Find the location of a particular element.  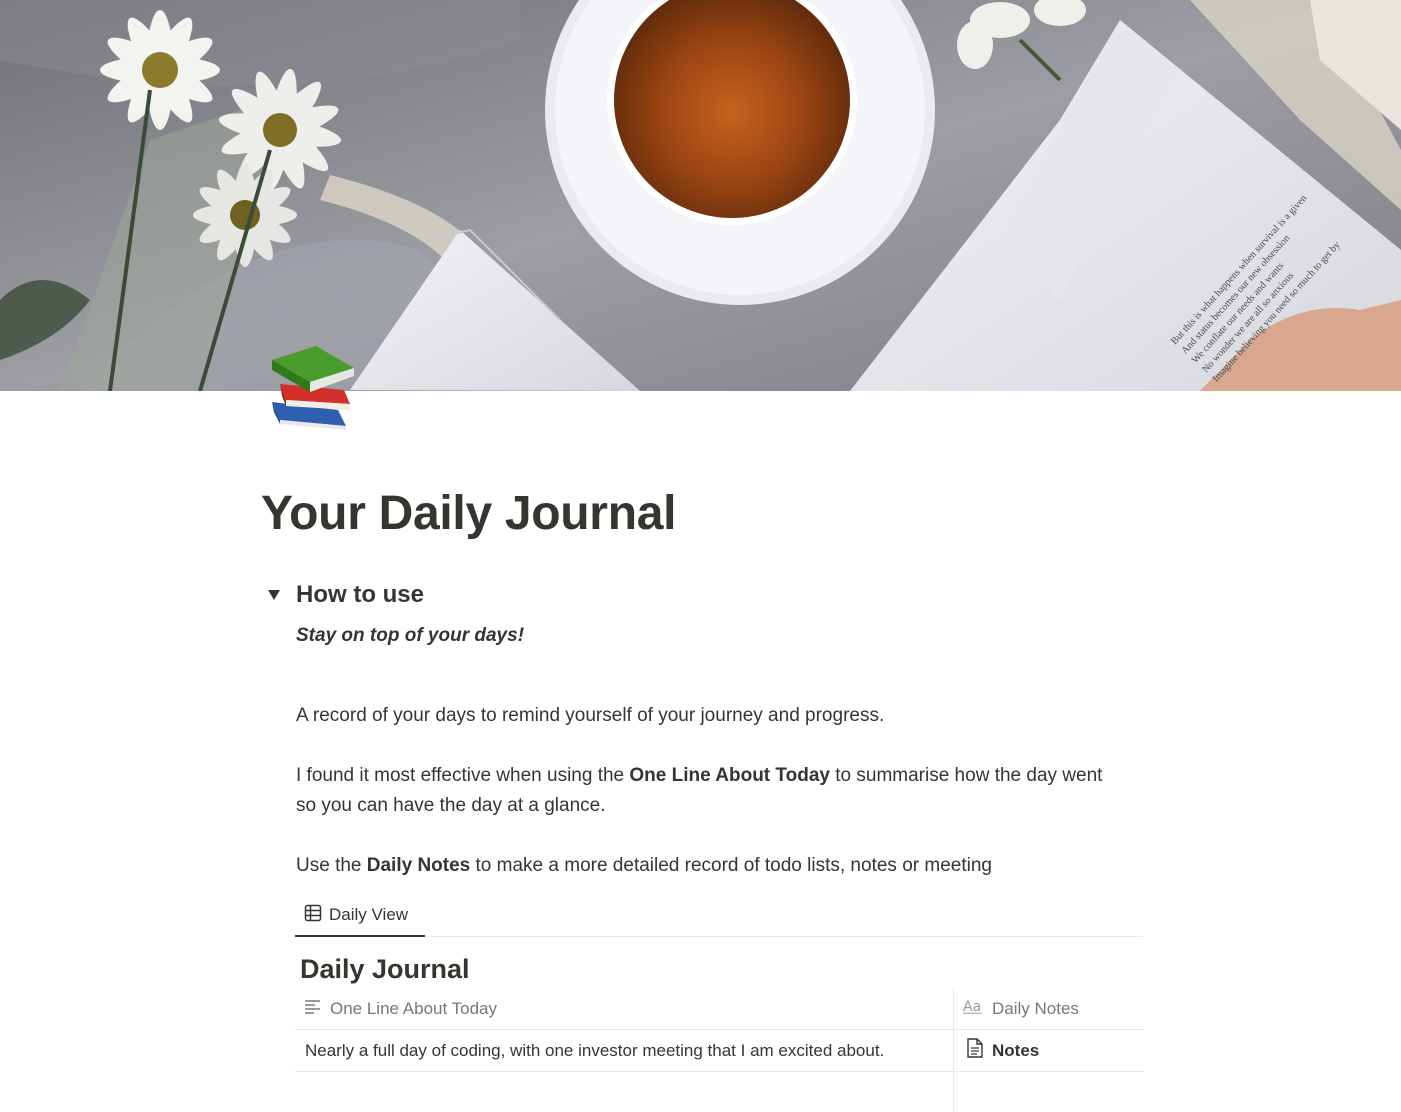

tagline: Stay on top of your days! is located at coordinates (721, 636).